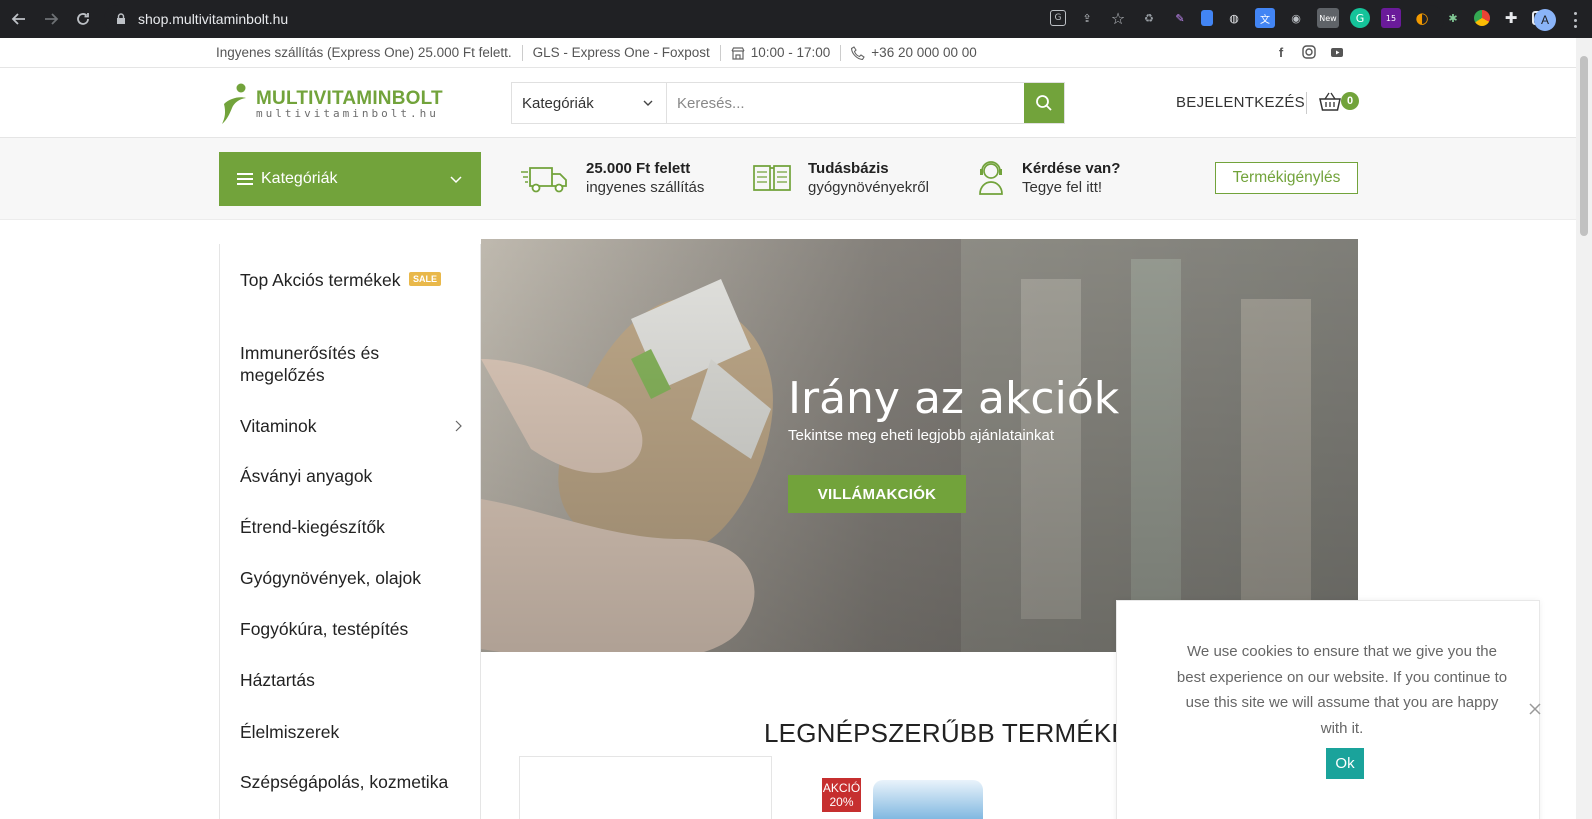 This screenshot has width=1592, height=819. I want to click on feather-extension-icon: ✎, so click(1180, 18).